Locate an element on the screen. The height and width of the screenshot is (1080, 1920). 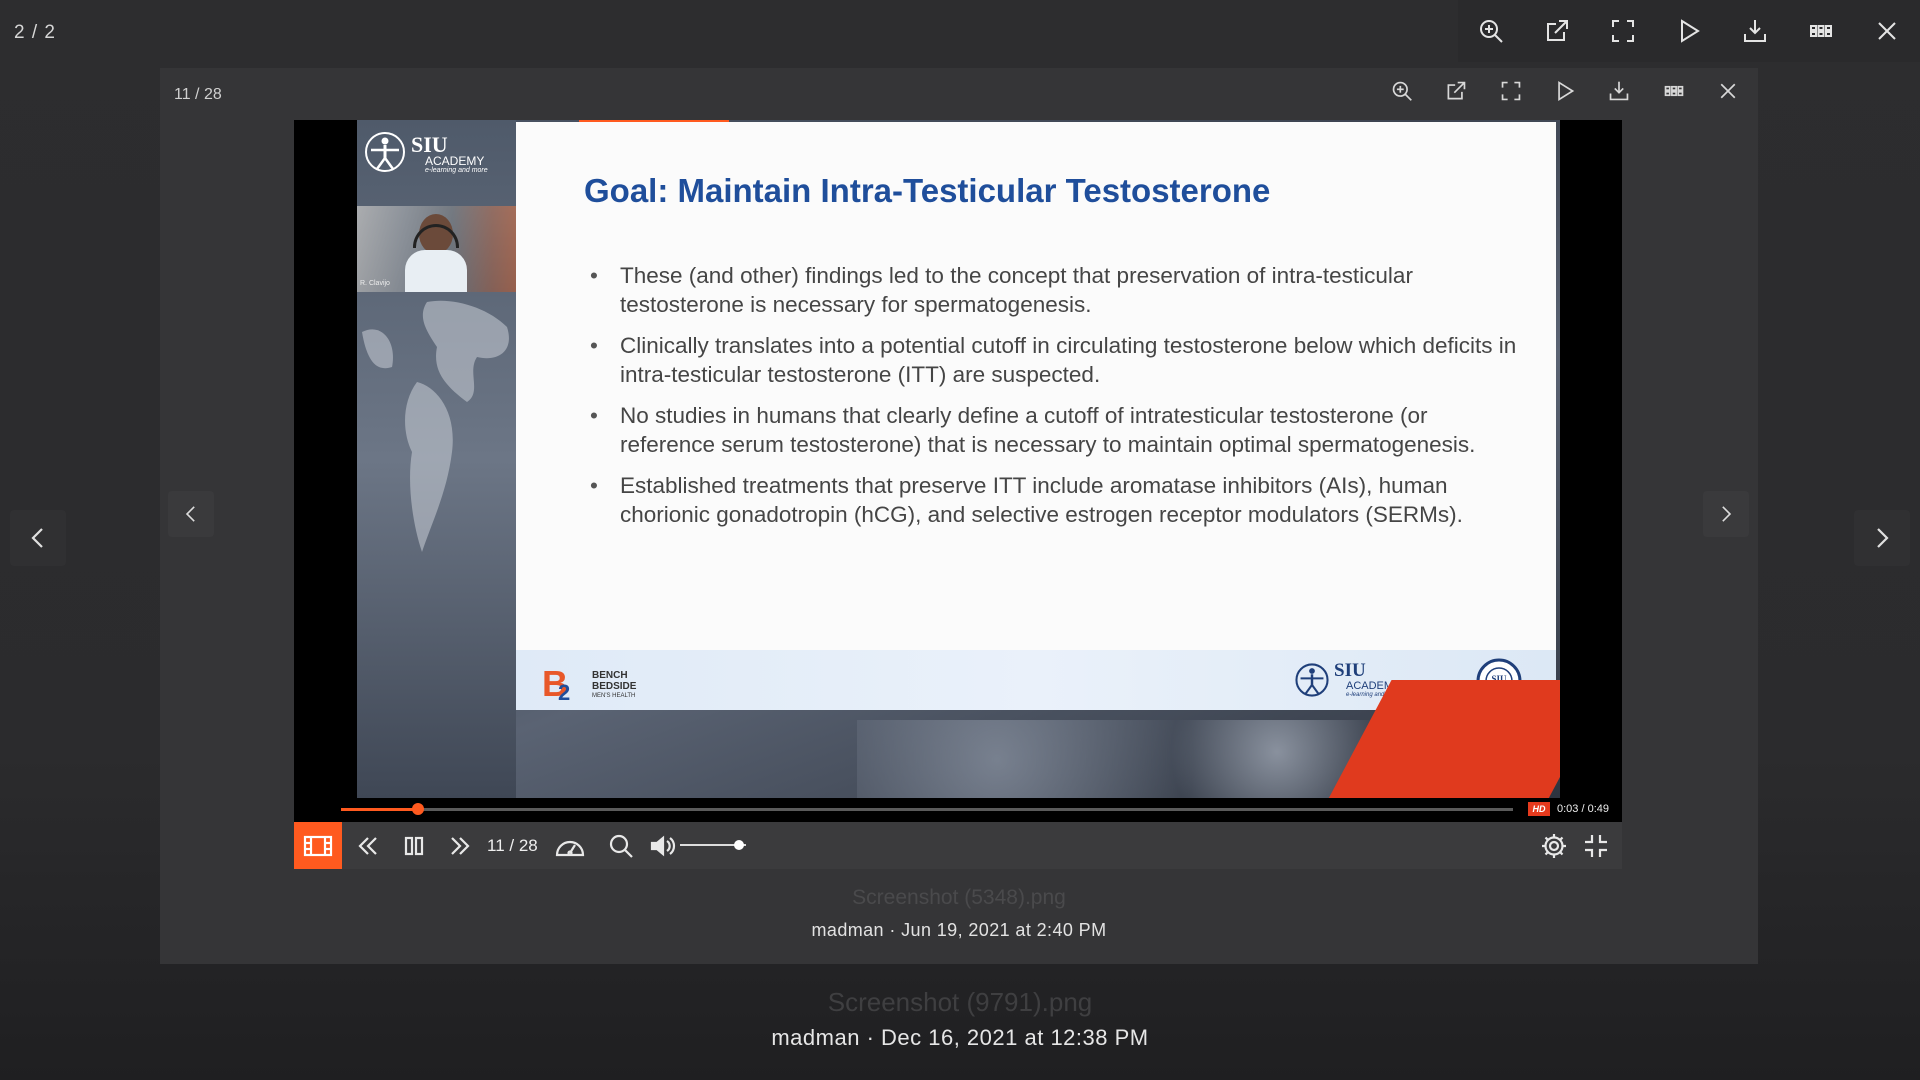
presenter-body is located at coordinates (436, 271).